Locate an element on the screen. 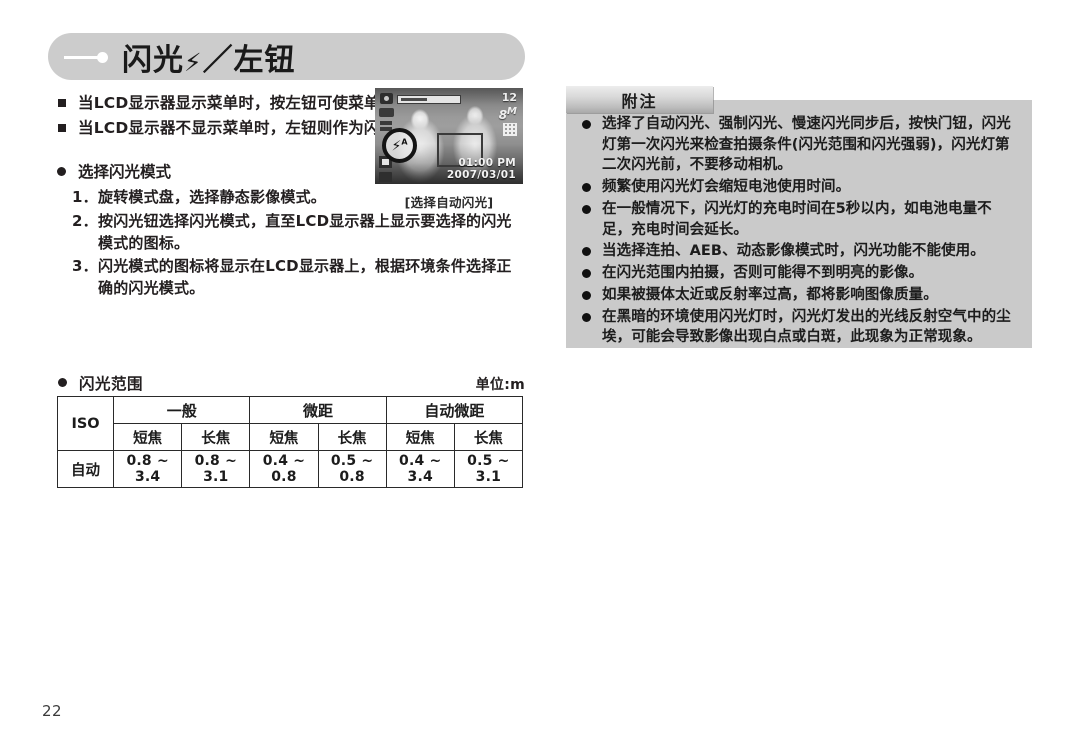 This screenshot has width=1080, height=746. zoom-bar-icon is located at coordinates (429, 99).